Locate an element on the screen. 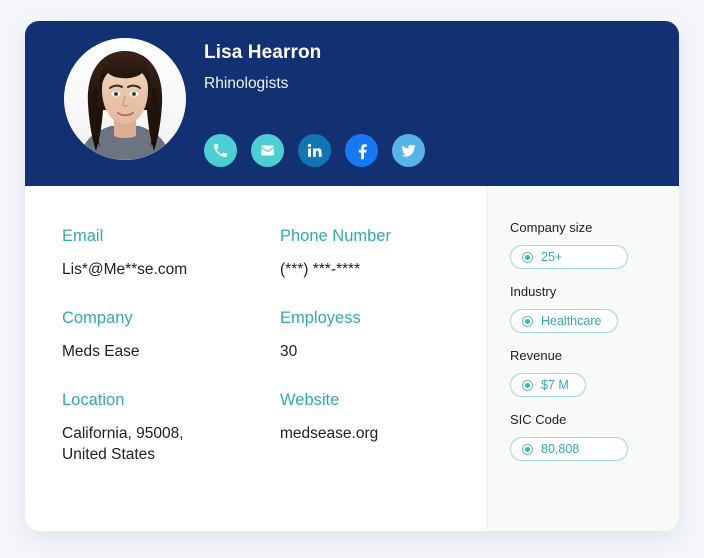 The height and width of the screenshot is (558, 704). twitter-icon is located at coordinates (408, 150).